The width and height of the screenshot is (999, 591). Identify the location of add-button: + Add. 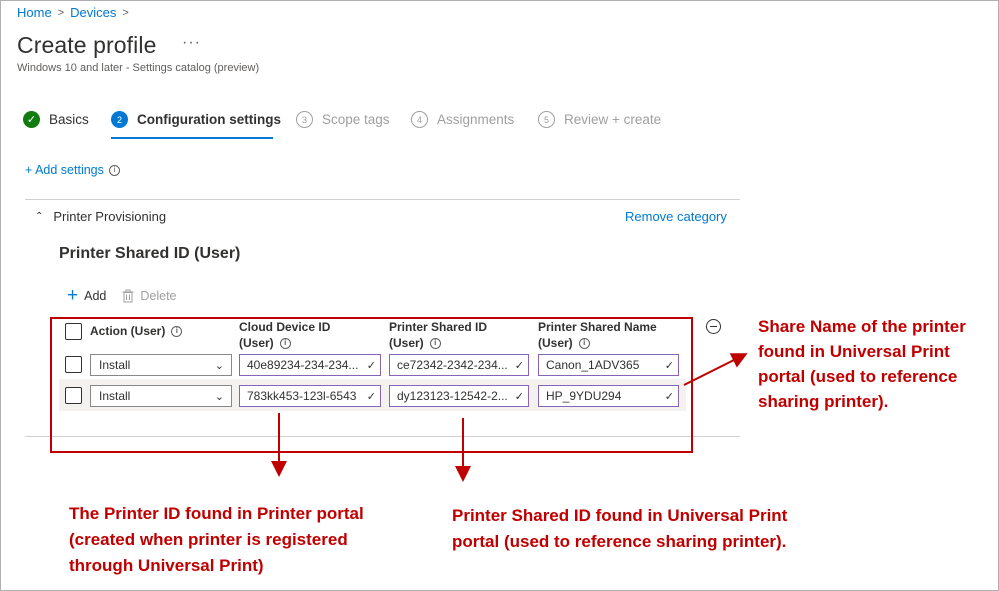
(87, 295).